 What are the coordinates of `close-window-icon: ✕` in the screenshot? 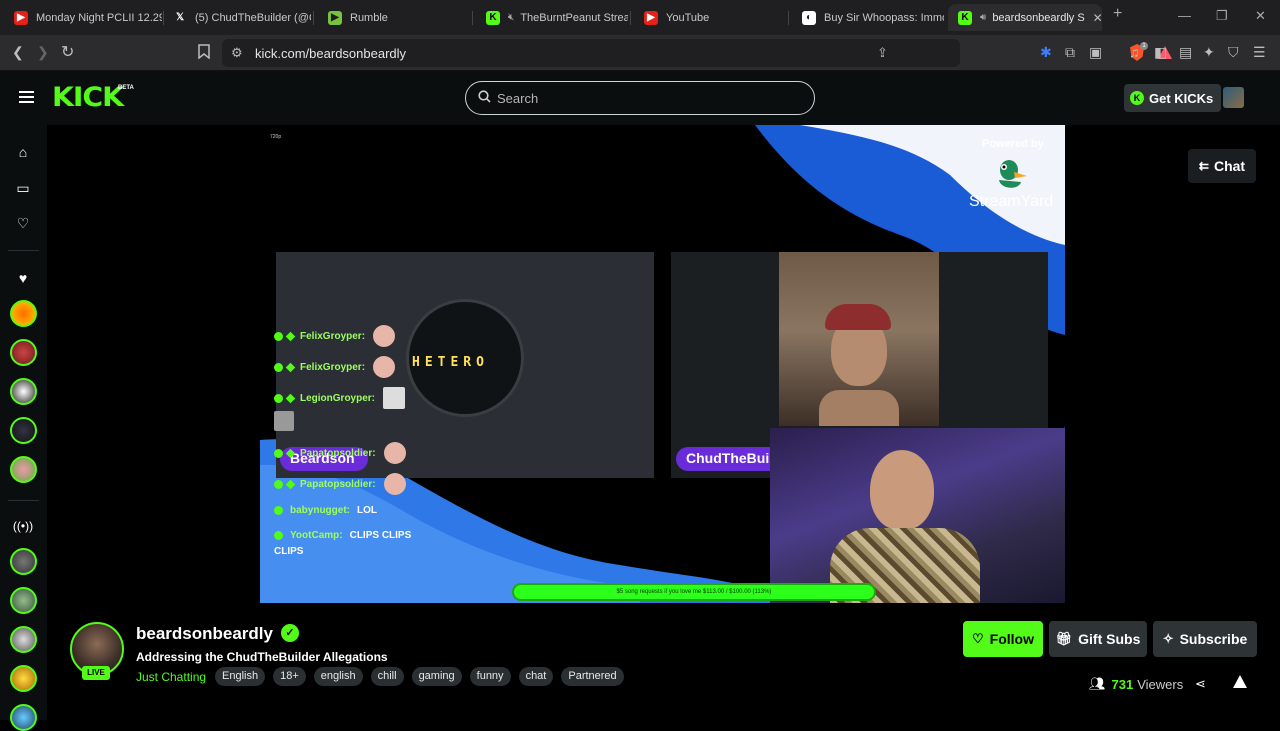 It's located at (1260, 16).